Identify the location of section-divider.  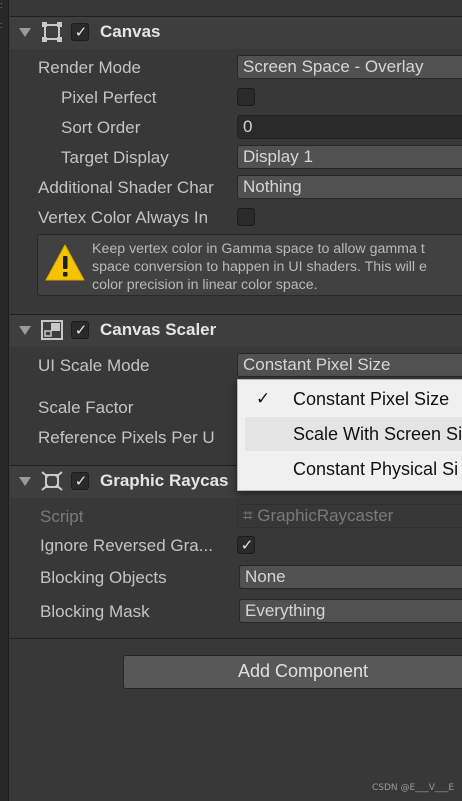
(236, 638).